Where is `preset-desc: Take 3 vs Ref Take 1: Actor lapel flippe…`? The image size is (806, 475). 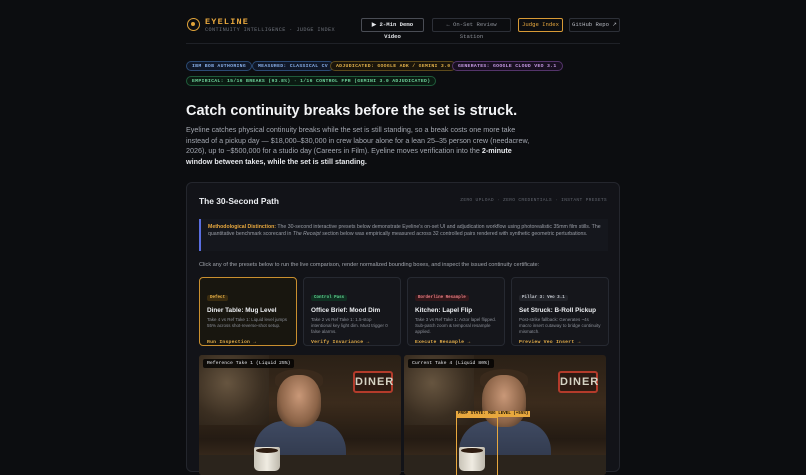
preset-desc: Take 3 vs Ref Take 1: Actor lapel flippe… is located at coordinates (455, 325).